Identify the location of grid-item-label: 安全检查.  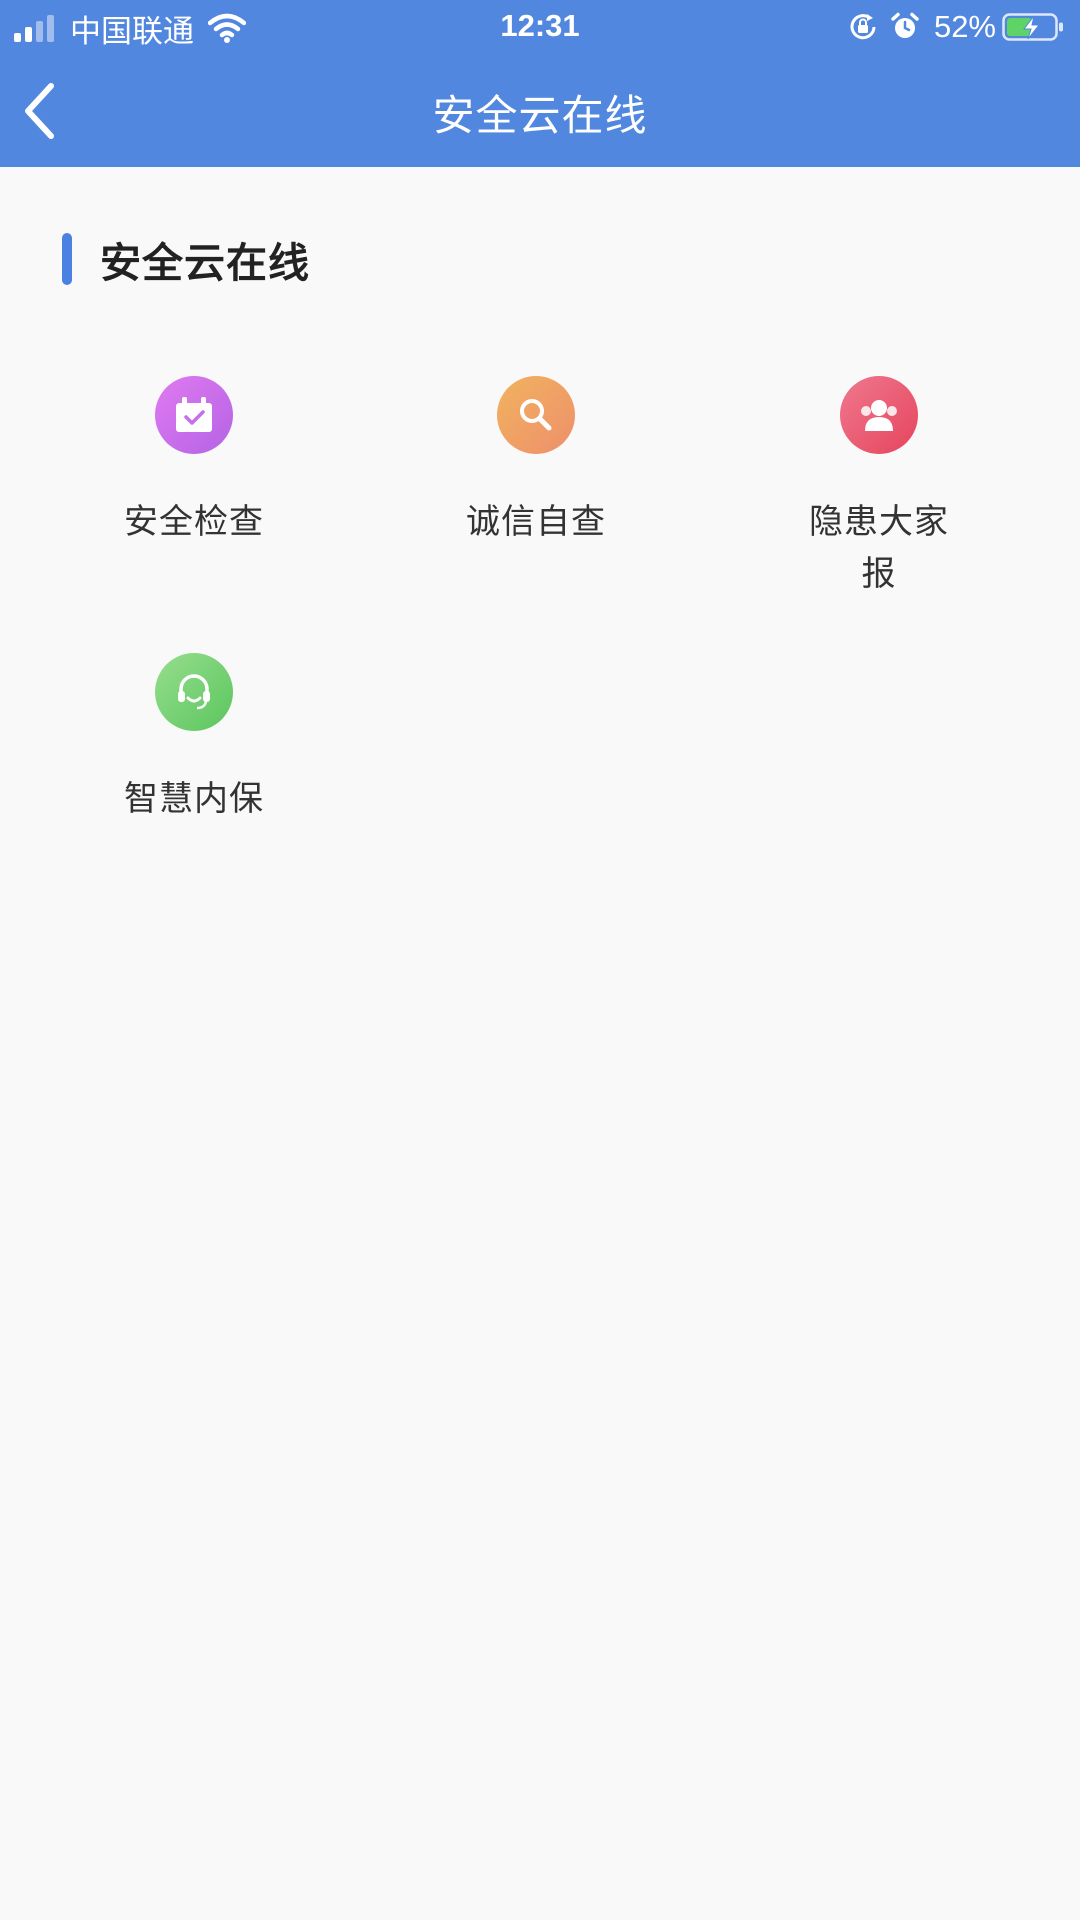
(194, 522).